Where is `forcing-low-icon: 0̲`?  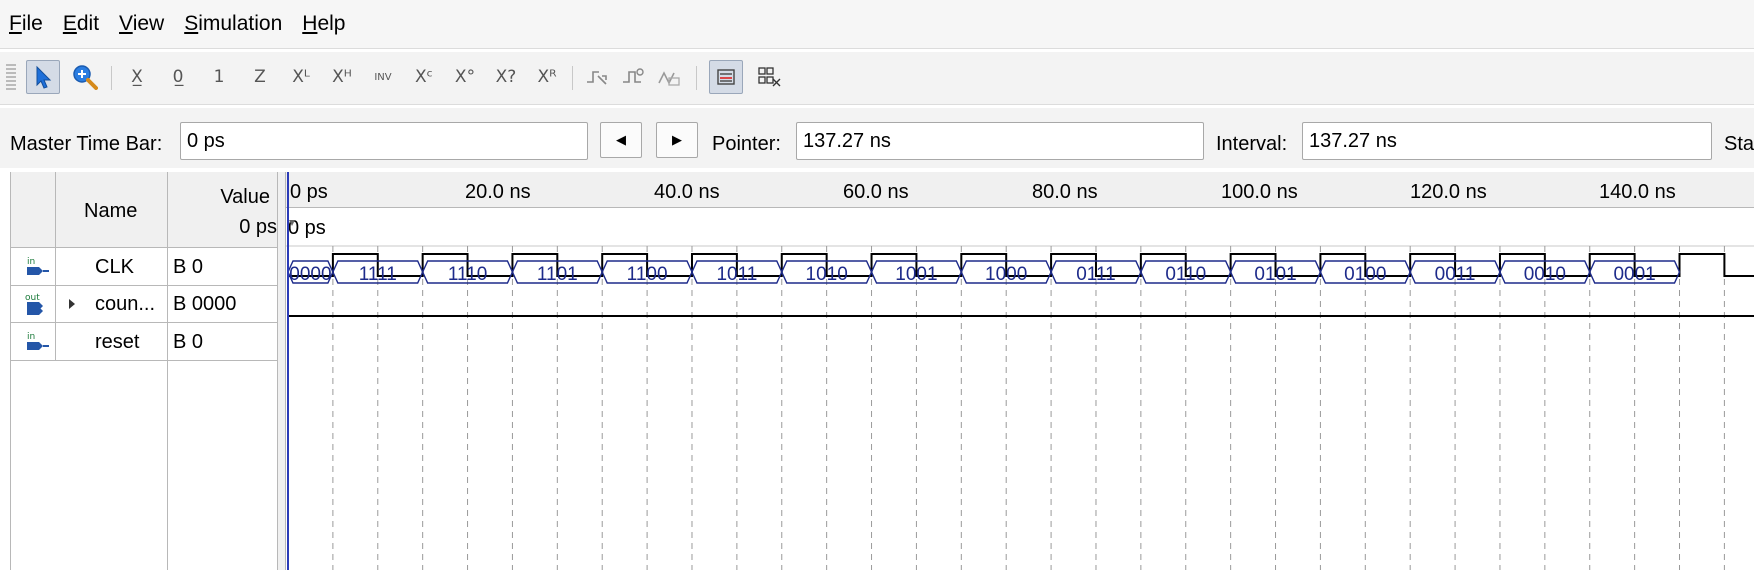
forcing-low-icon: 0̲ is located at coordinates (178, 77).